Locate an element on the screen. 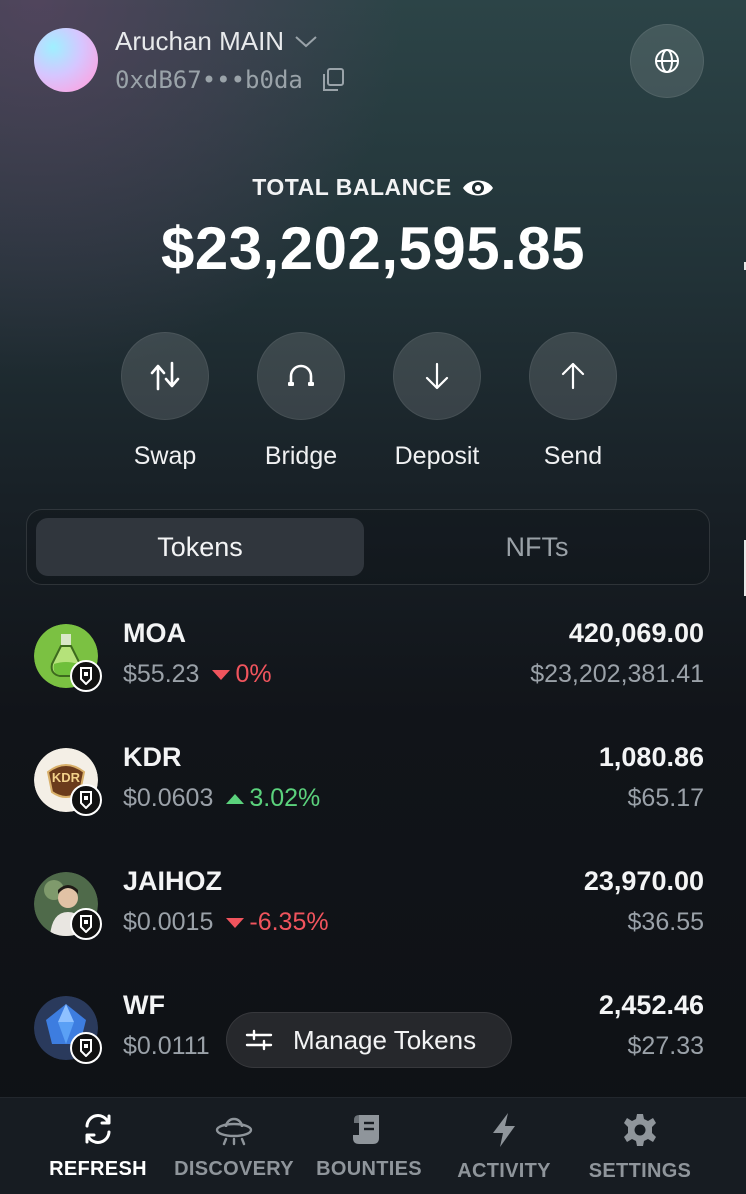  copy-icon is located at coordinates (333, 80).